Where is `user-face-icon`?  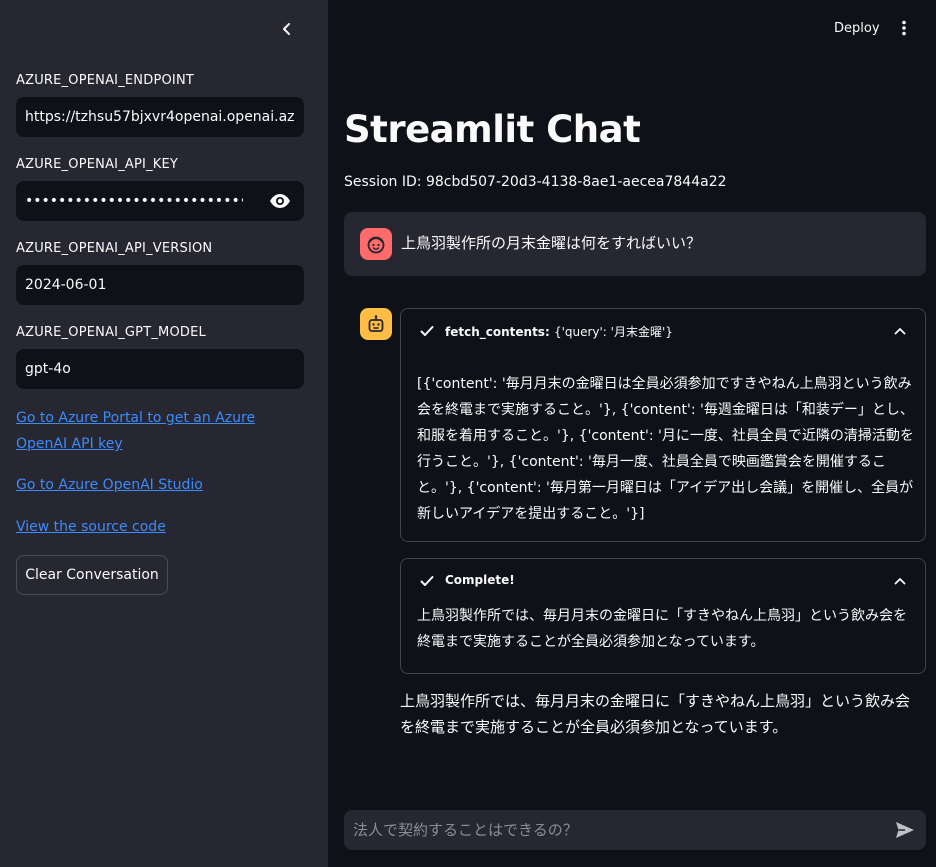
user-face-icon is located at coordinates (376, 245).